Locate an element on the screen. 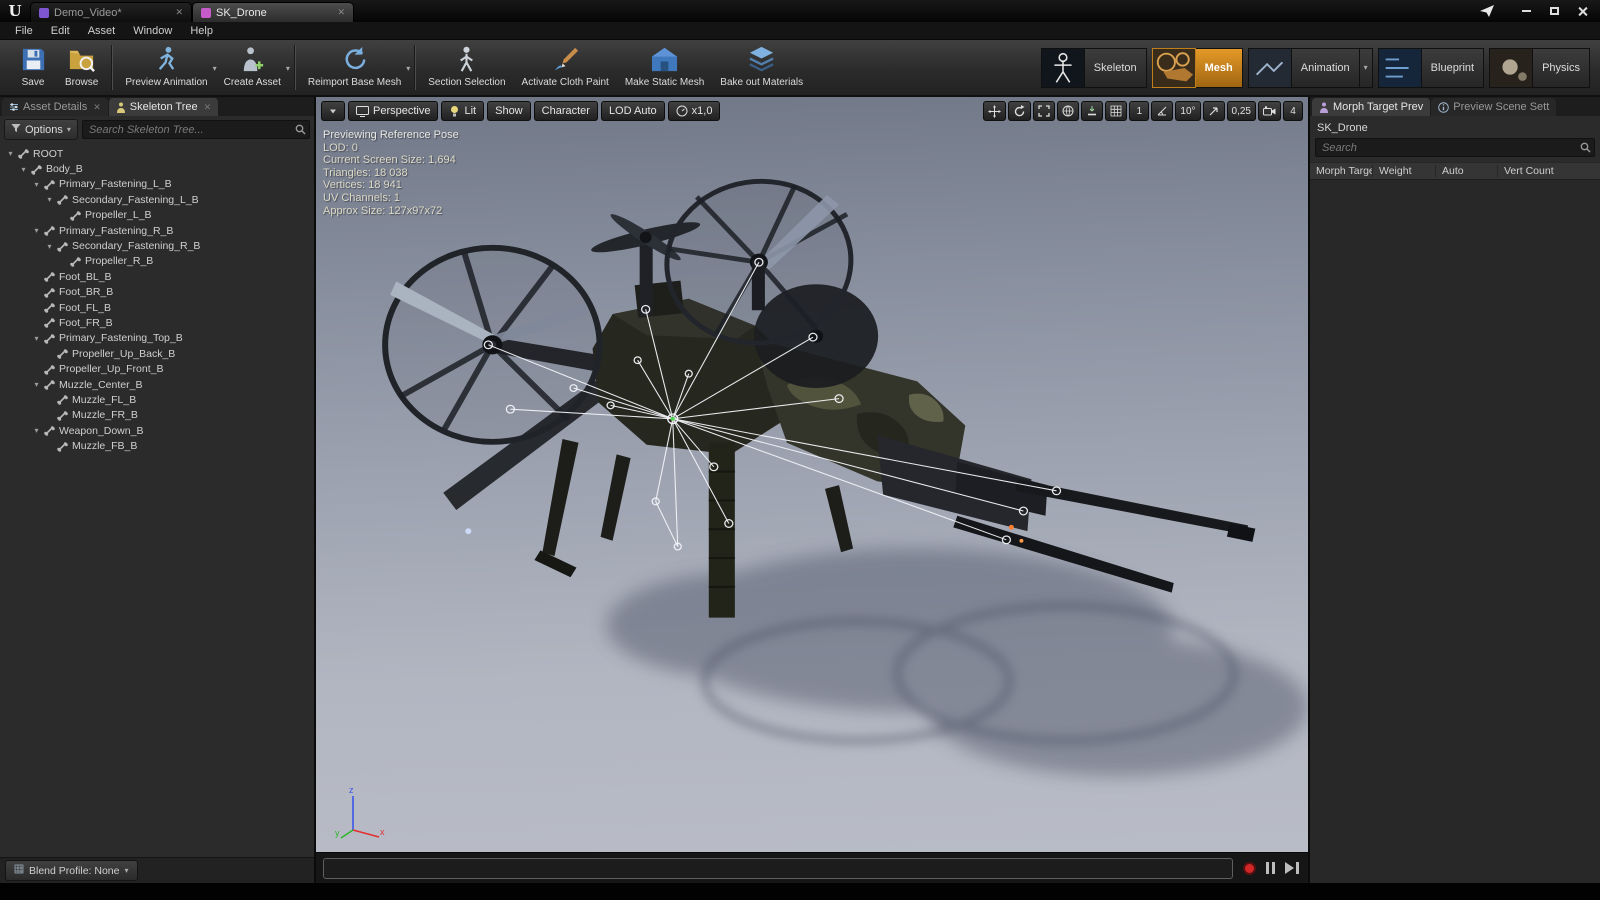 The height and width of the screenshot is (900, 1600). coordinate-system-button is located at coordinates (1068, 111).